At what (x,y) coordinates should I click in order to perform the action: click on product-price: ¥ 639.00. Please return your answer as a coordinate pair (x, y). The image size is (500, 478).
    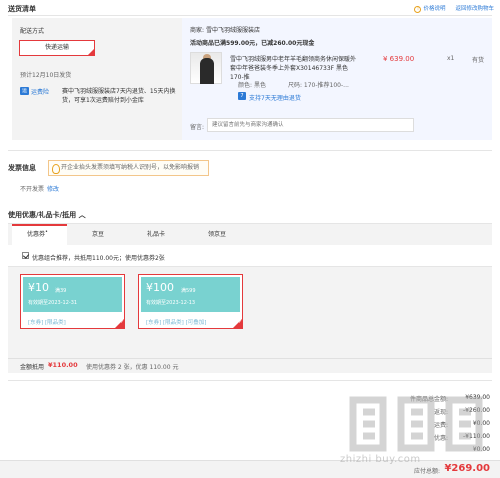
    Looking at the image, I should click on (399, 59).